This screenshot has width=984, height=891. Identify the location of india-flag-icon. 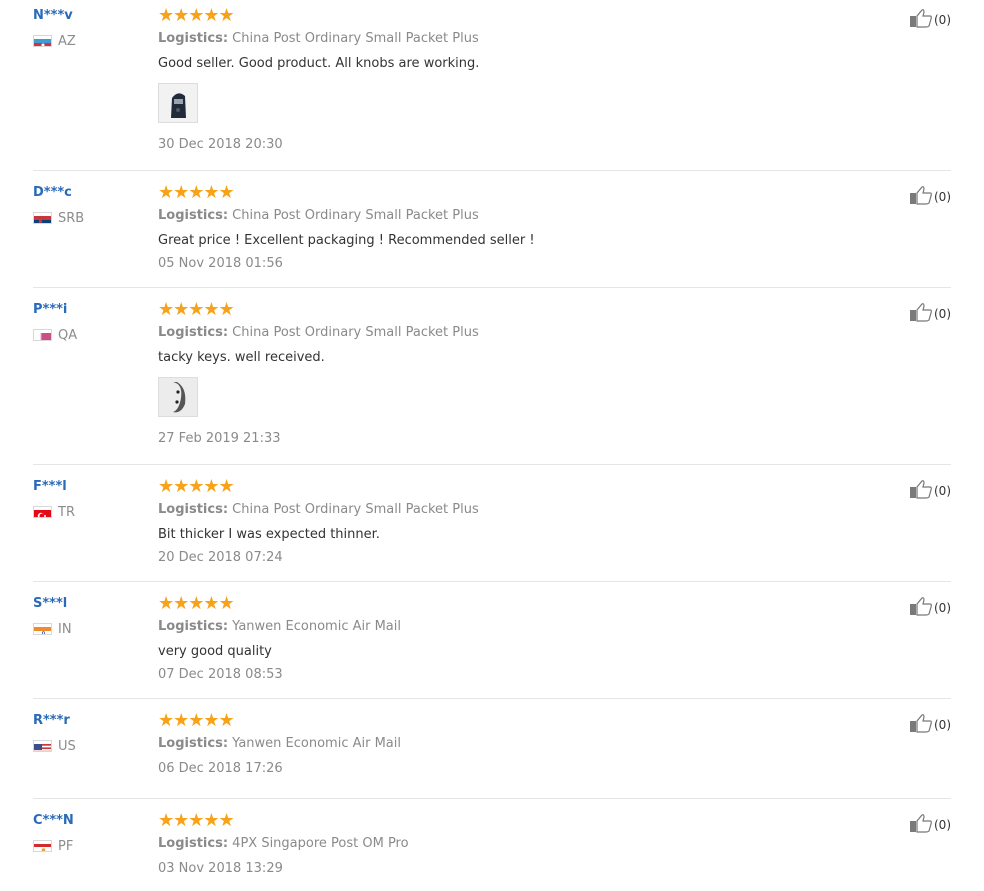
(42, 629).